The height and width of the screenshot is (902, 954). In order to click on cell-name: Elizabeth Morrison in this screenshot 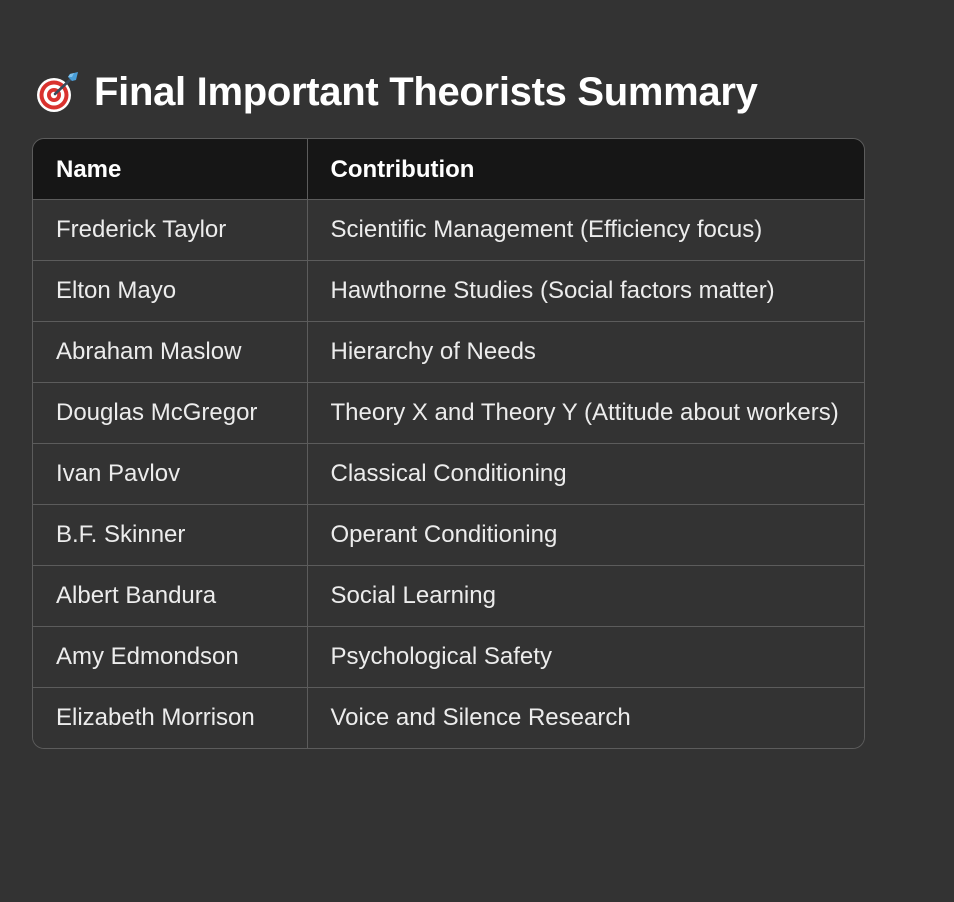, I will do `click(170, 717)`.